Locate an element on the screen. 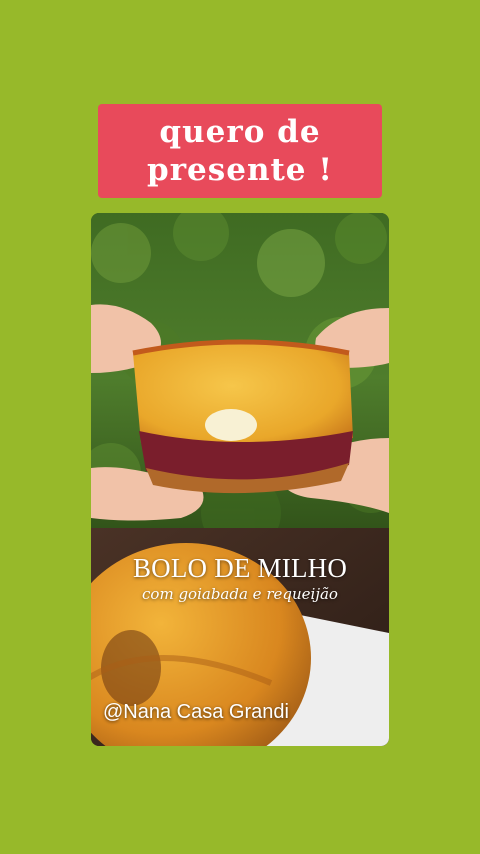 The height and width of the screenshot is (854, 480). title-line-2: presente ! is located at coordinates (240, 170).